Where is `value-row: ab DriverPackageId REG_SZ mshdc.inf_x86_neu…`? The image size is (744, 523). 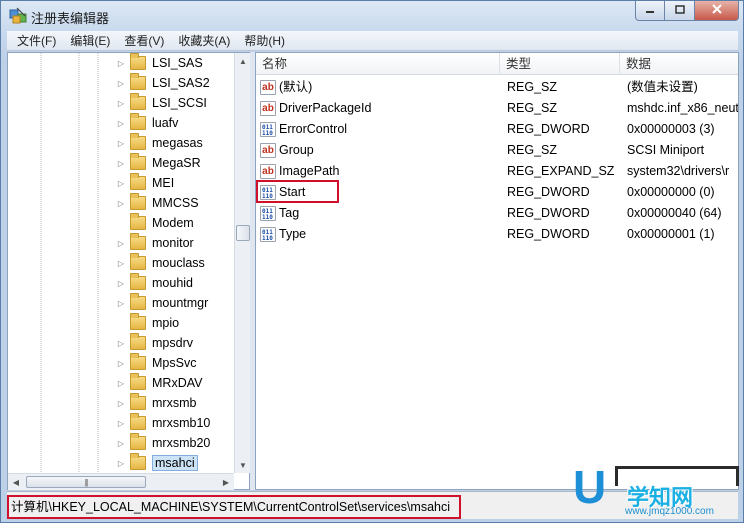
value-row: ab DriverPackageId REG_SZ mshdc.inf_x86_neu… is located at coordinates (497, 108).